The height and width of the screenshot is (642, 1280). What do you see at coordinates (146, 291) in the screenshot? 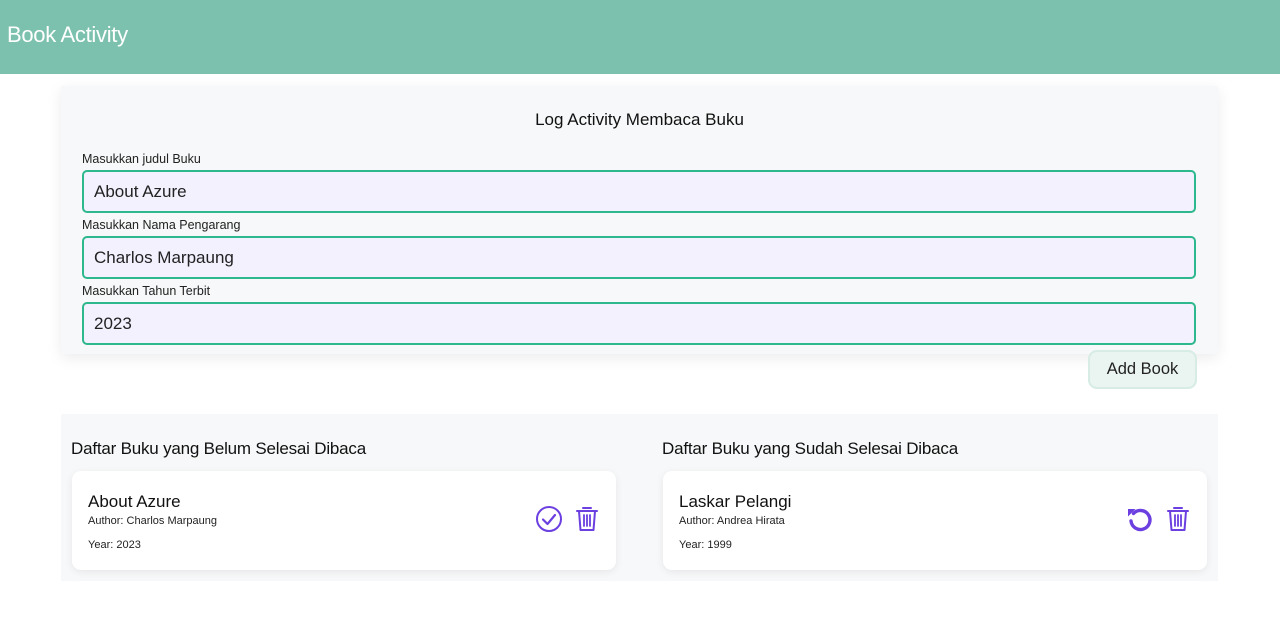
I see `year-field-label: Masukkan Tahun Terbit` at bounding box center [146, 291].